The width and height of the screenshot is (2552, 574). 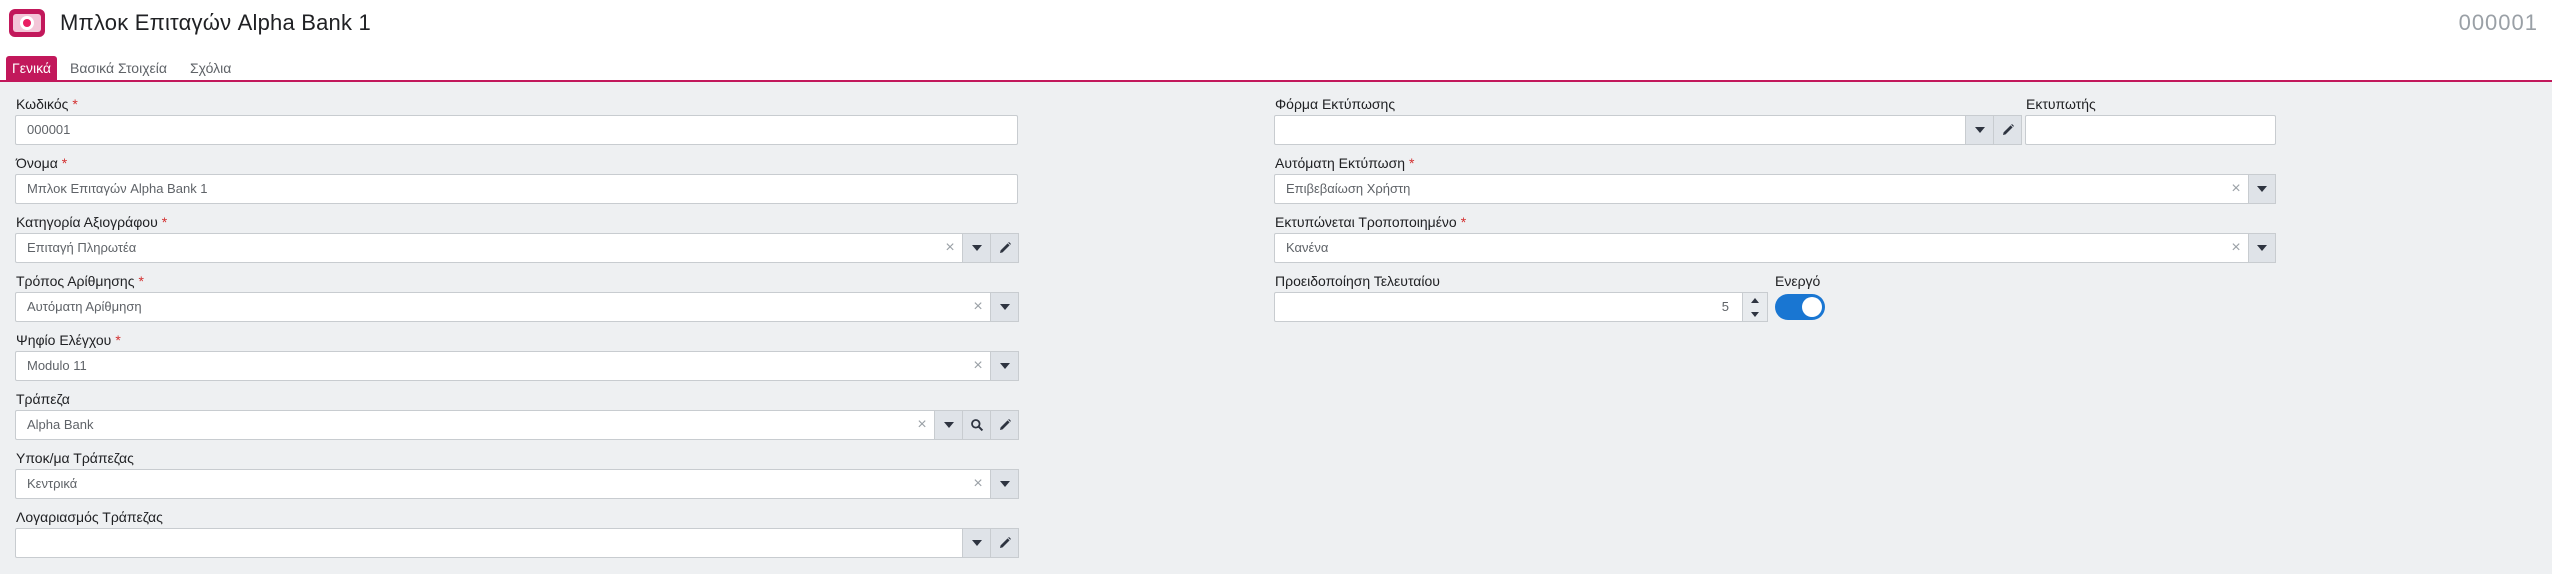 I want to click on search-button, so click(x=976, y=425).